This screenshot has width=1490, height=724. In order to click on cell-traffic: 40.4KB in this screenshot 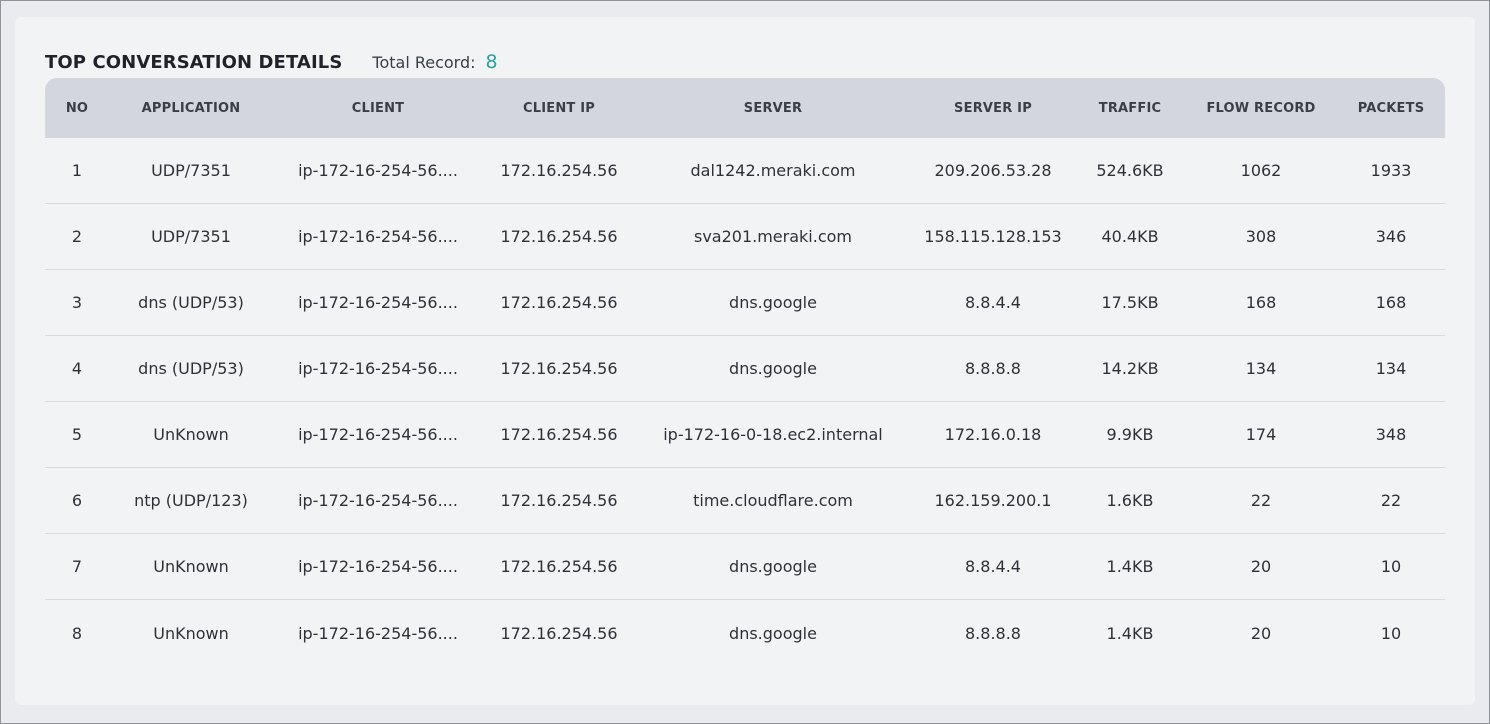, I will do `click(1130, 236)`.